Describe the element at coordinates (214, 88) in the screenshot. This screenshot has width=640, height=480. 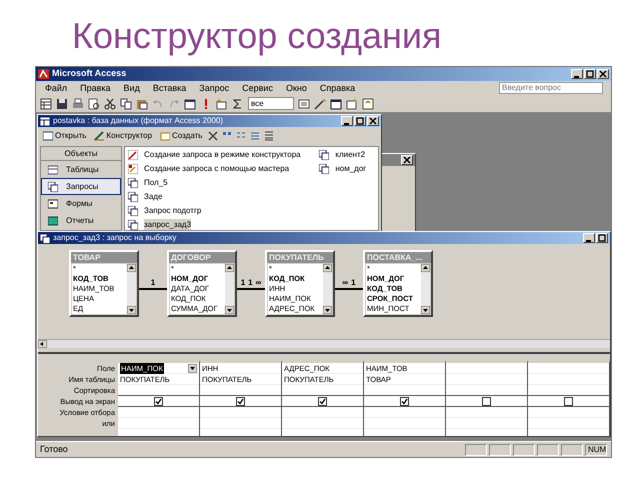
I see `menu-item: Запрос` at that location.